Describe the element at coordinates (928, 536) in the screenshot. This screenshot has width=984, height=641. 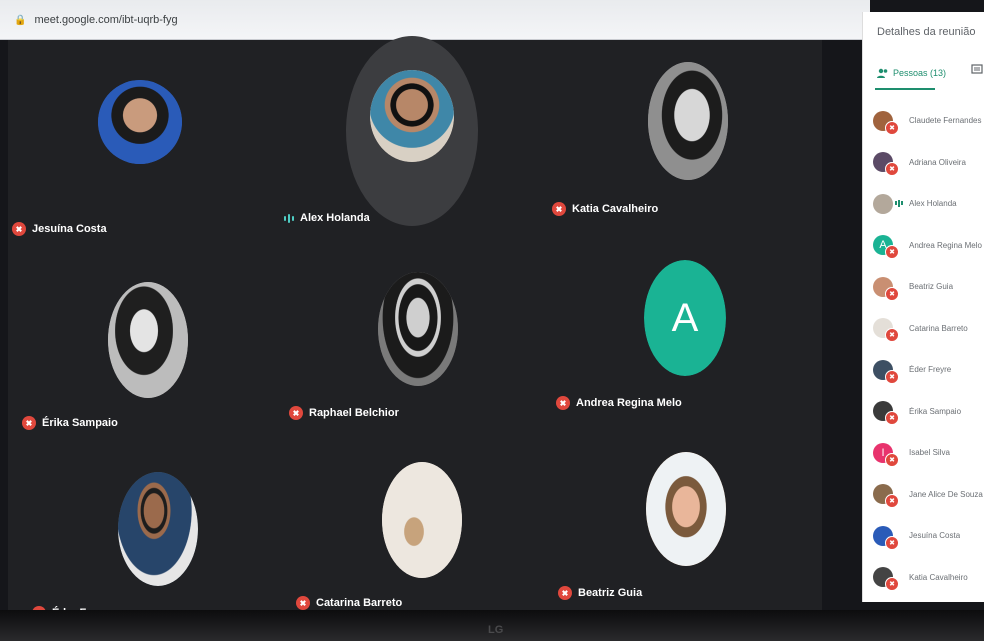
I see `list-item: ✖ Jesuína Costa` at that location.